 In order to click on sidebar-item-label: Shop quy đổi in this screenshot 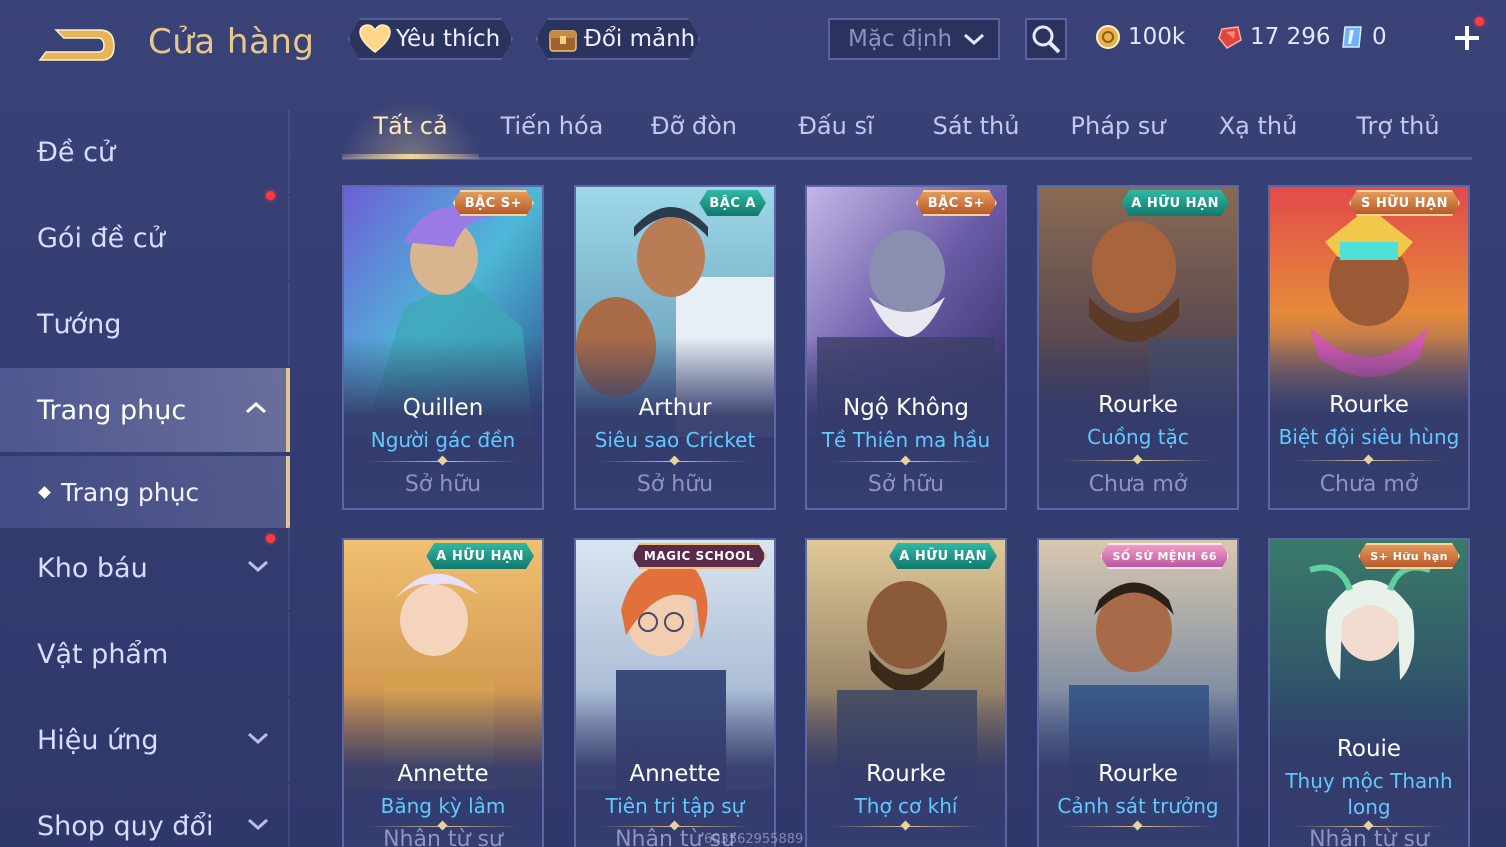, I will do `click(125, 826)`.